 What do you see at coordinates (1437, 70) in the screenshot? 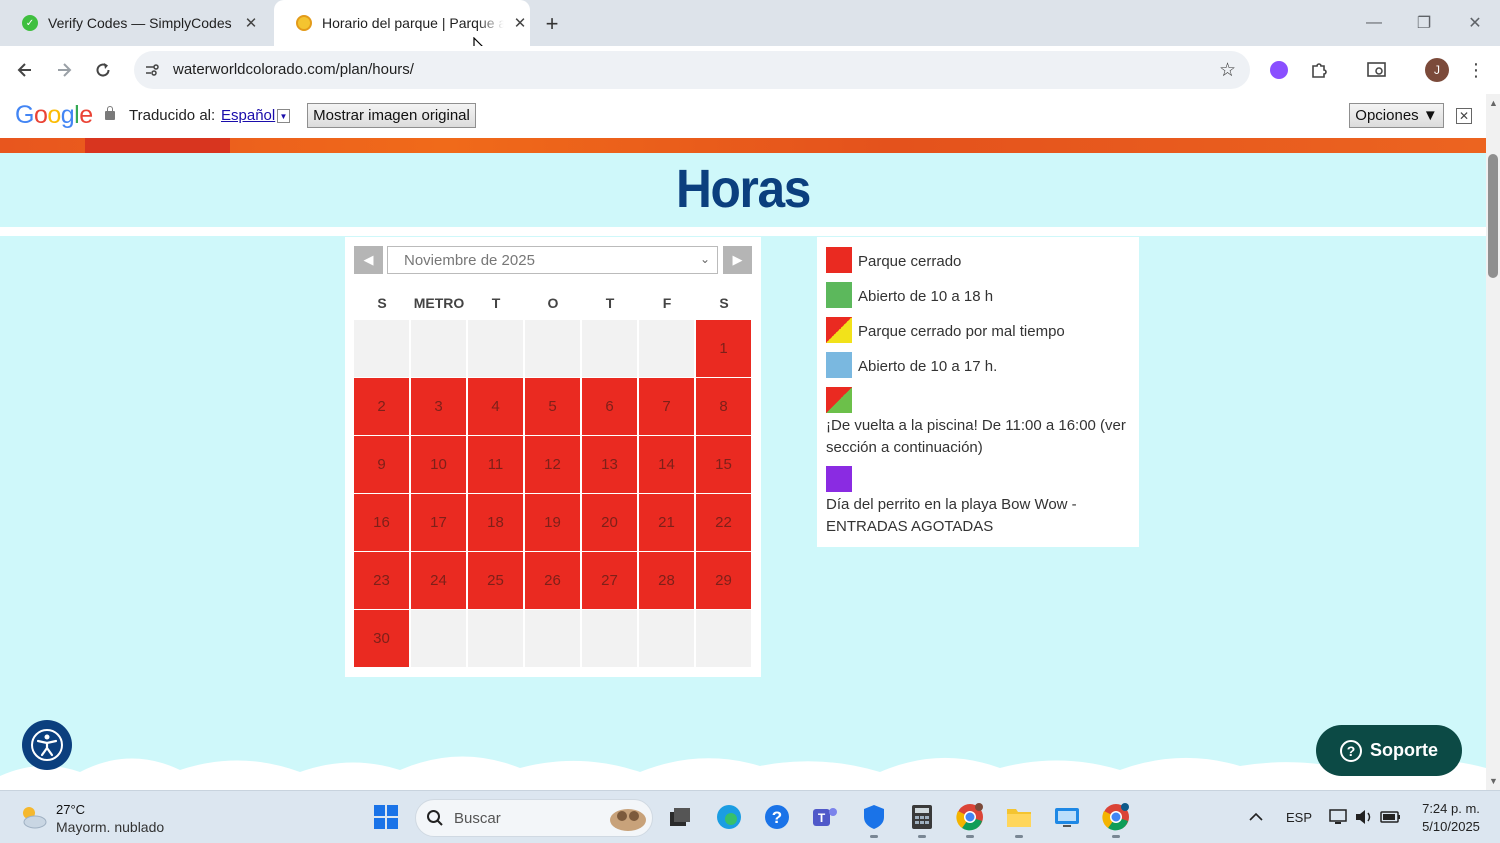
I see `profile-avatar: J` at bounding box center [1437, 70].